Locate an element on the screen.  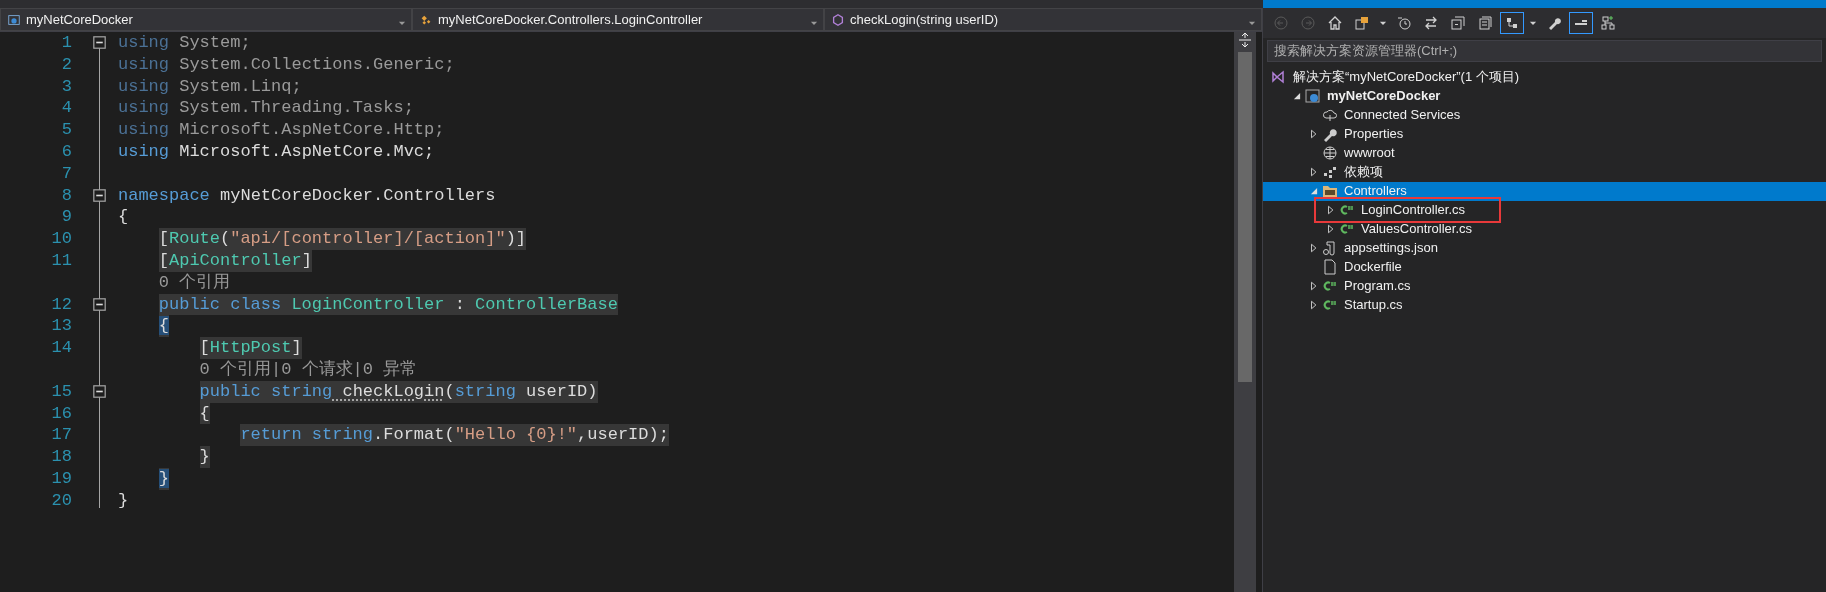
tree-label: Controllers is located at coordinates (1375, 191).